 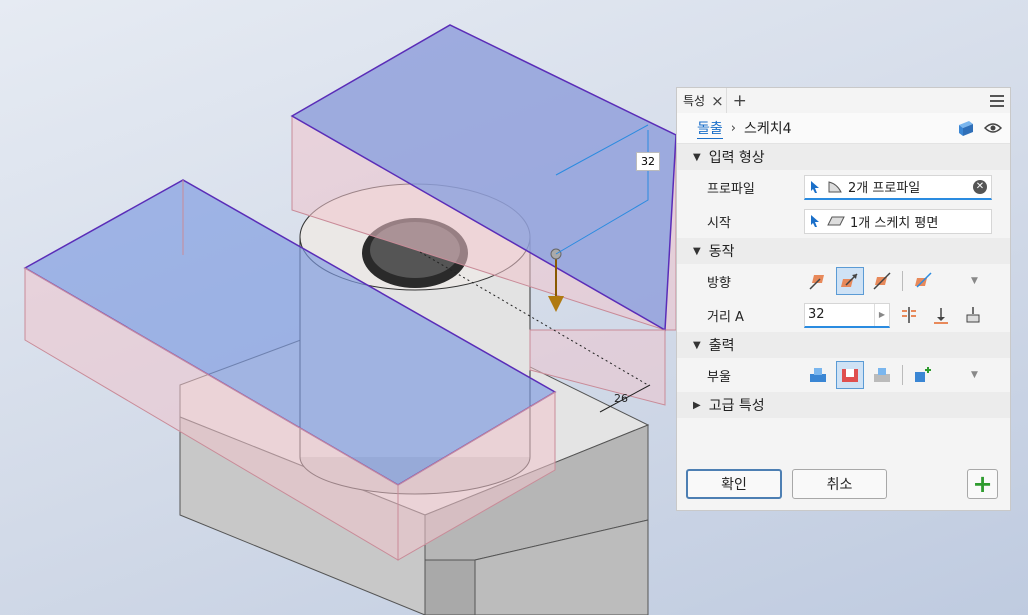 I want to click on boolean-row: 부울 ▼, so click(x=843, y=375).